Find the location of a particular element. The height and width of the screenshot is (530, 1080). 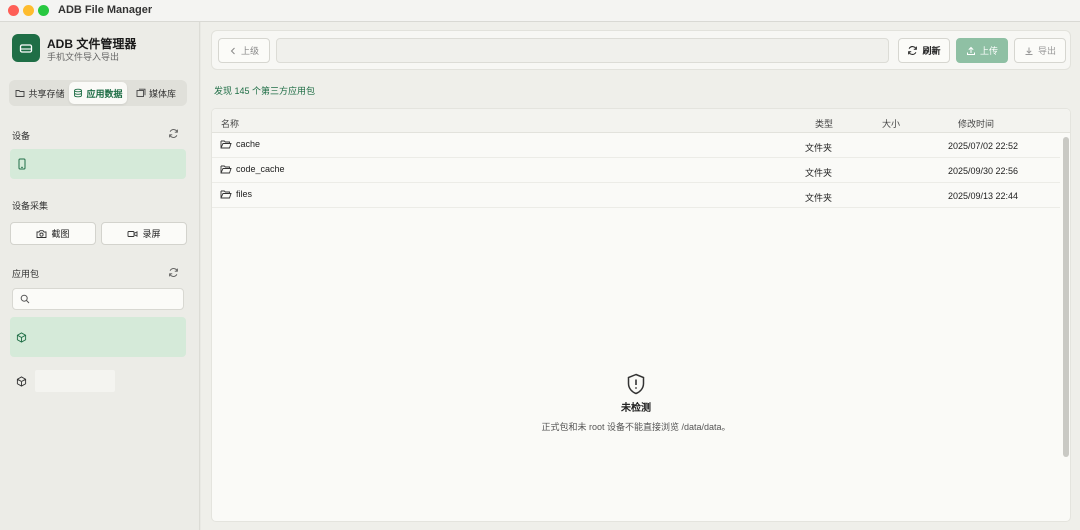

file-name-cell: cache is located at coordinates (240, 144).